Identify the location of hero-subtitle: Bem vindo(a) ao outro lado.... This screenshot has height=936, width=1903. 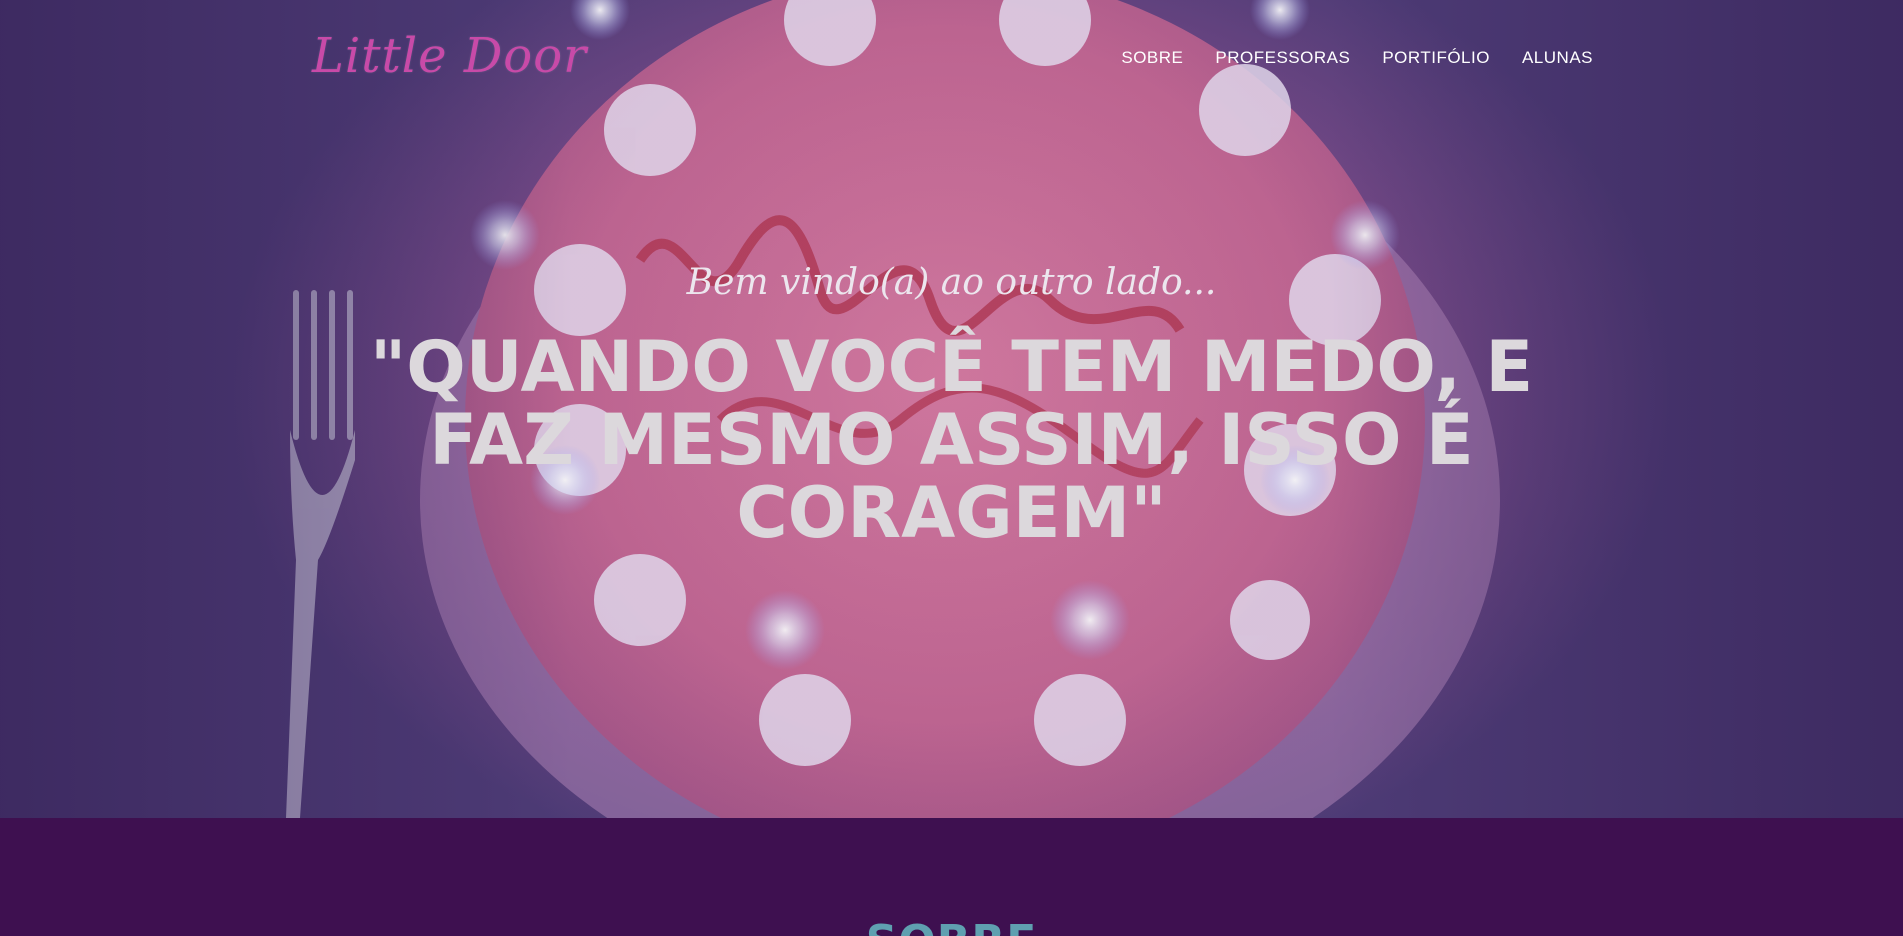
(951, 282).